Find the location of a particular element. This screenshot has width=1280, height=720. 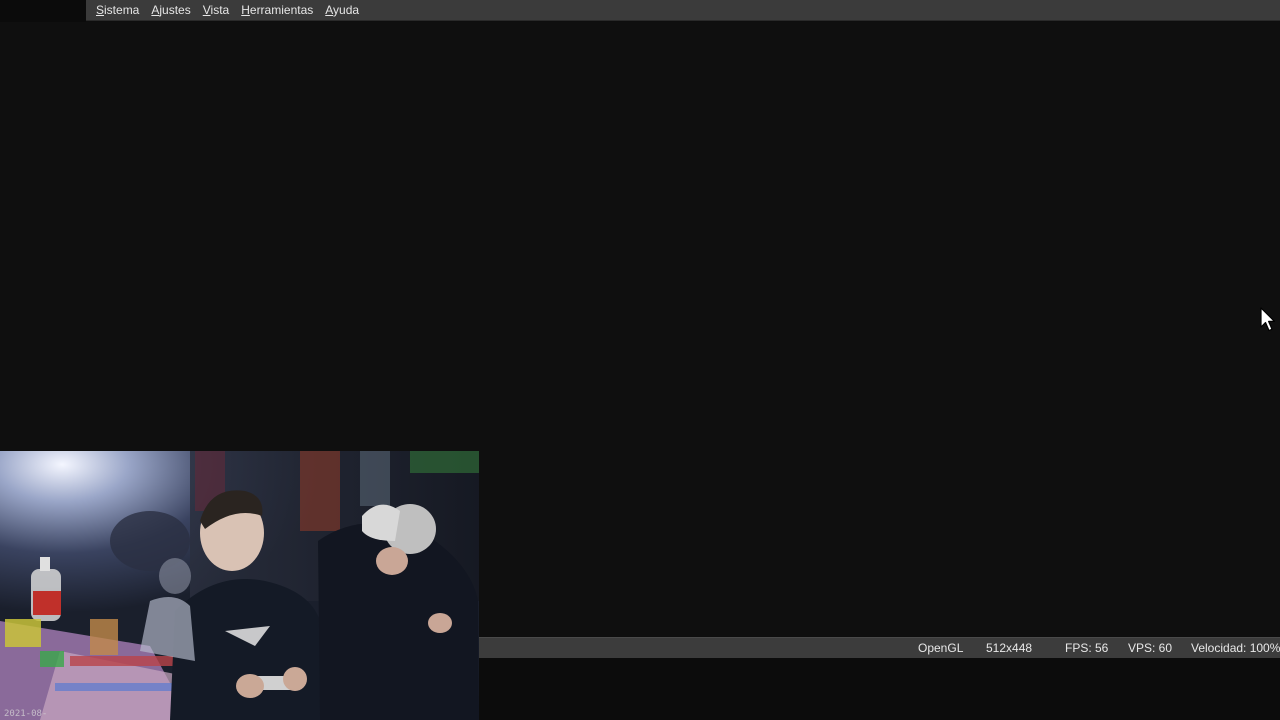

menu-ajustes: Ajustes is located at coordinates (170, 10).